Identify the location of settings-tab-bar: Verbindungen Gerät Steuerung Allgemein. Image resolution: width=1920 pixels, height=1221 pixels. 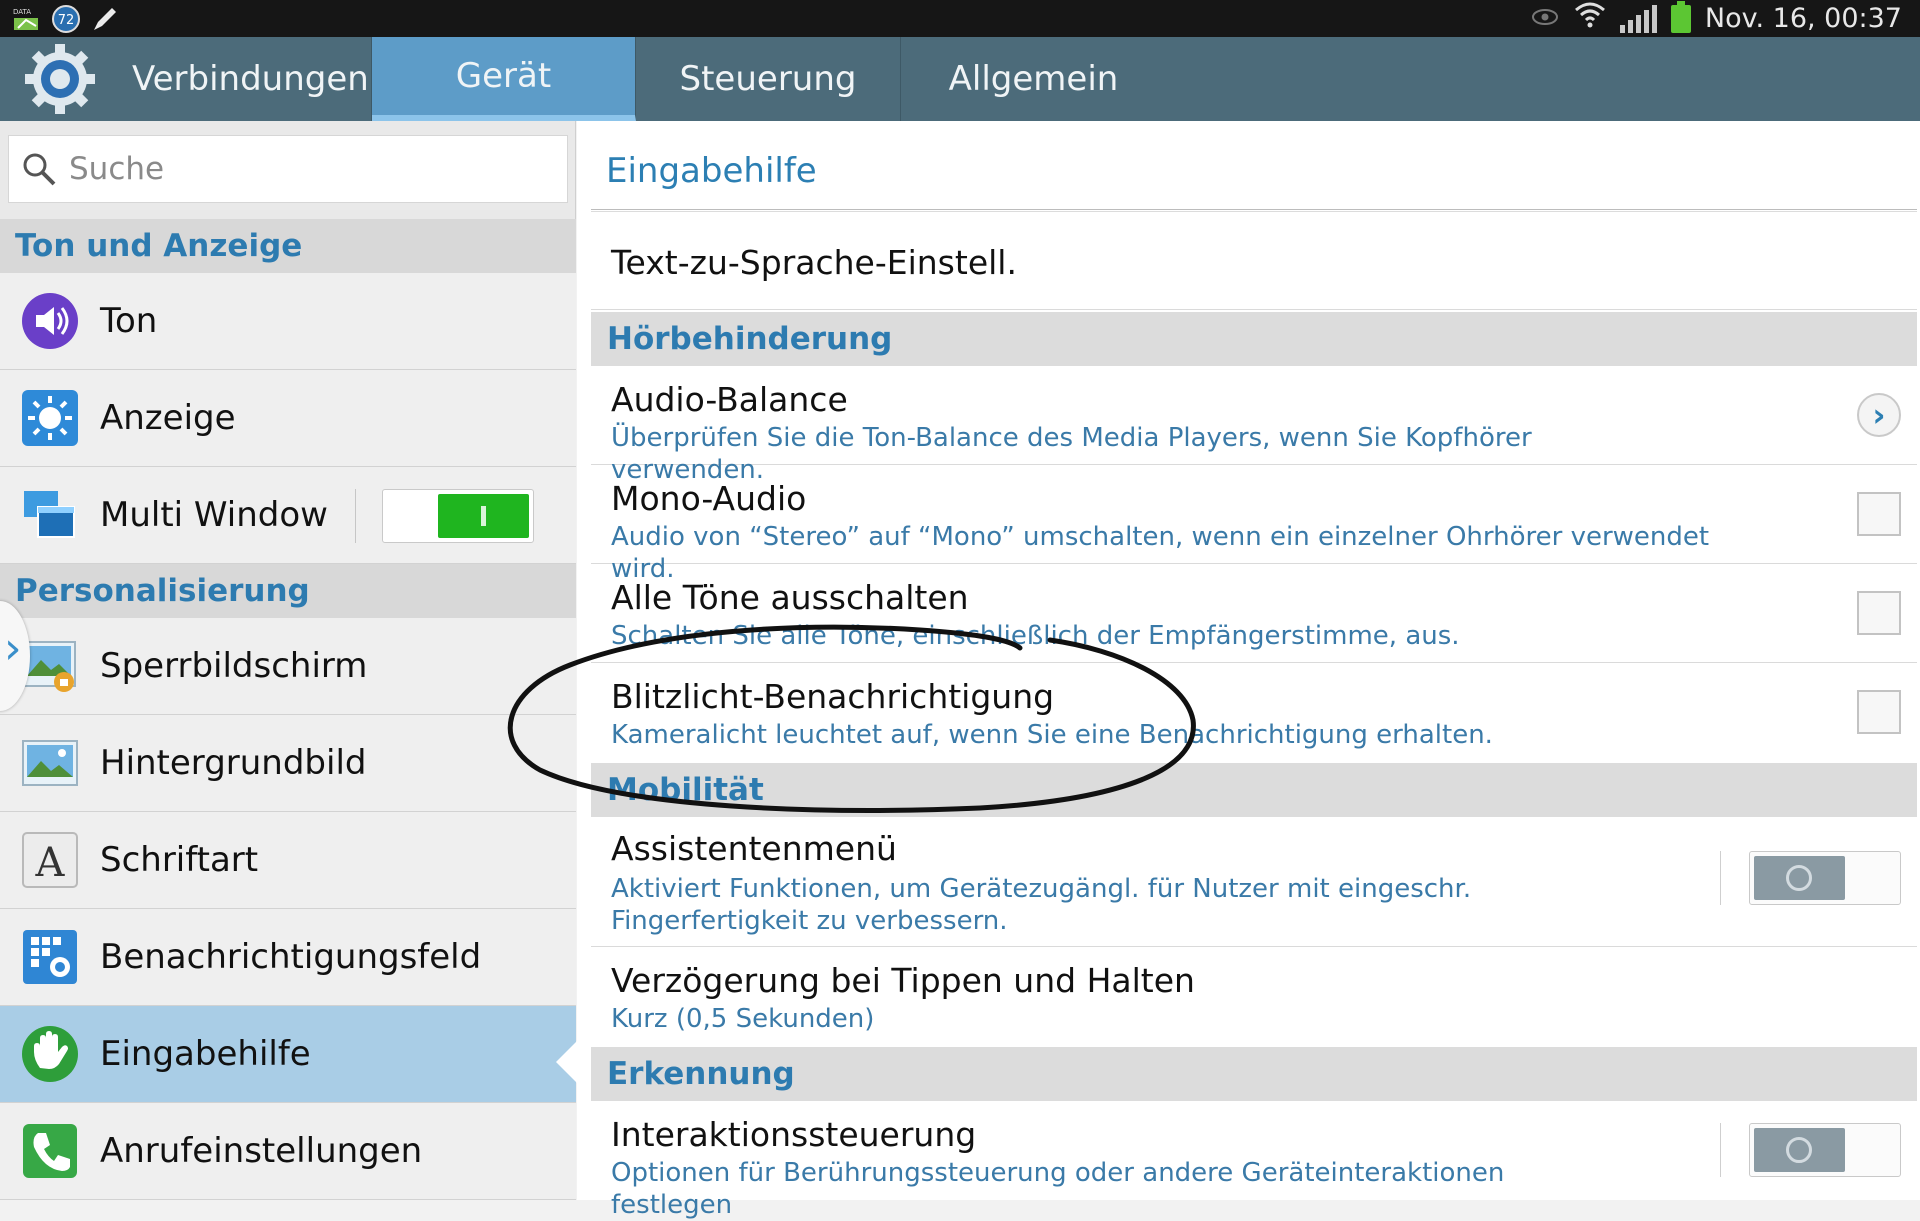
(960, 79).